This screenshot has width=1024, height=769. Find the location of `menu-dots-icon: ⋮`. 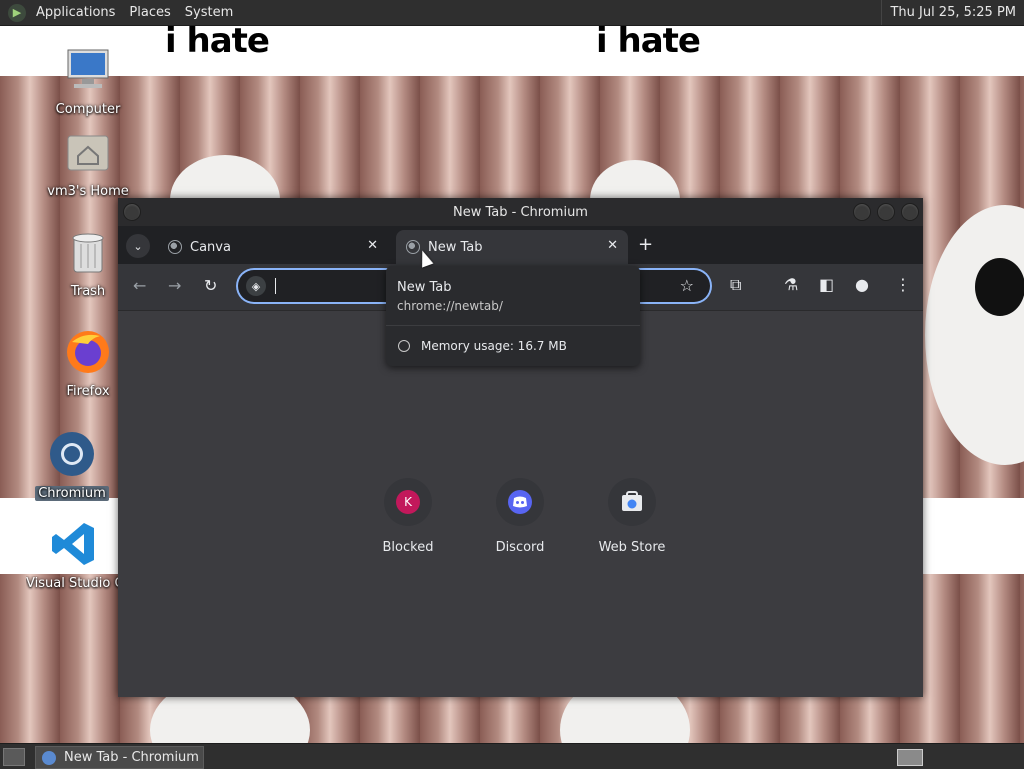

menu-dots-icon: ⋮ is located at coordinates (903, 285).